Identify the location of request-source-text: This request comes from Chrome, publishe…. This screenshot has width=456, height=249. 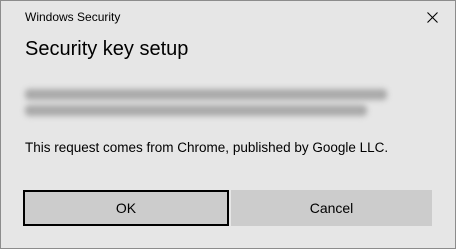
(207, 147).